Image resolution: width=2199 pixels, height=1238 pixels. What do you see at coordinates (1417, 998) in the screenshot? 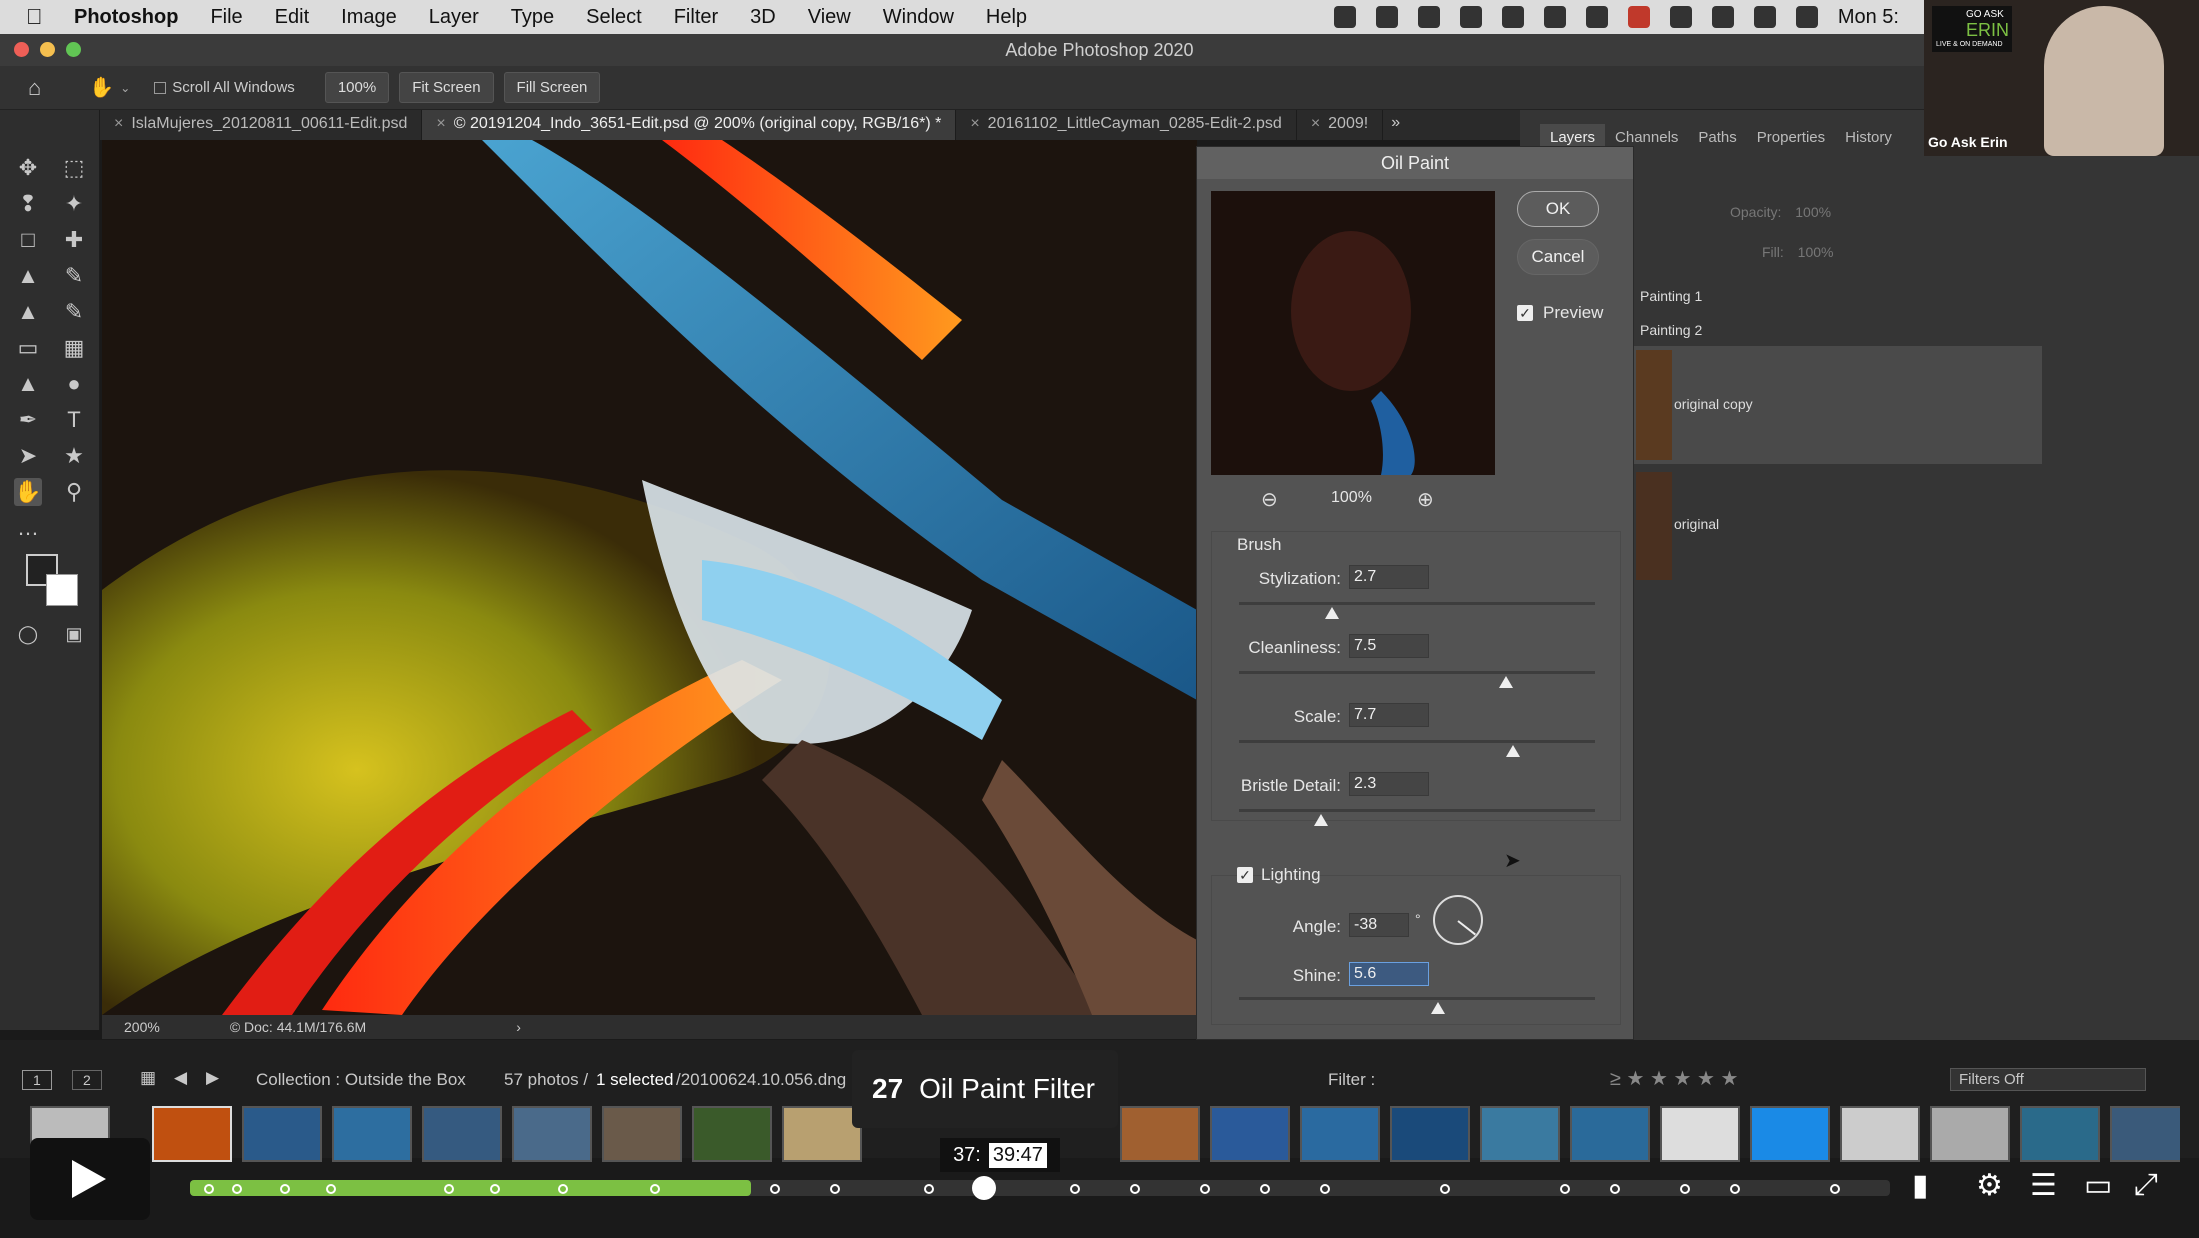
I see `shine-slider` at bounding box center [1417, 998].